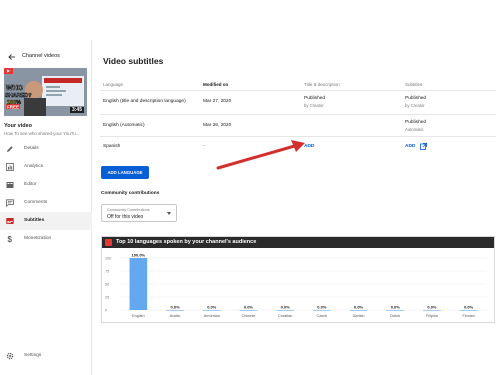 The width and height of the screenshot is (500, 375). Describe the element at coordinates (175, 316) in the screenshot. I see `x-tick-label: Arabic` at that location.